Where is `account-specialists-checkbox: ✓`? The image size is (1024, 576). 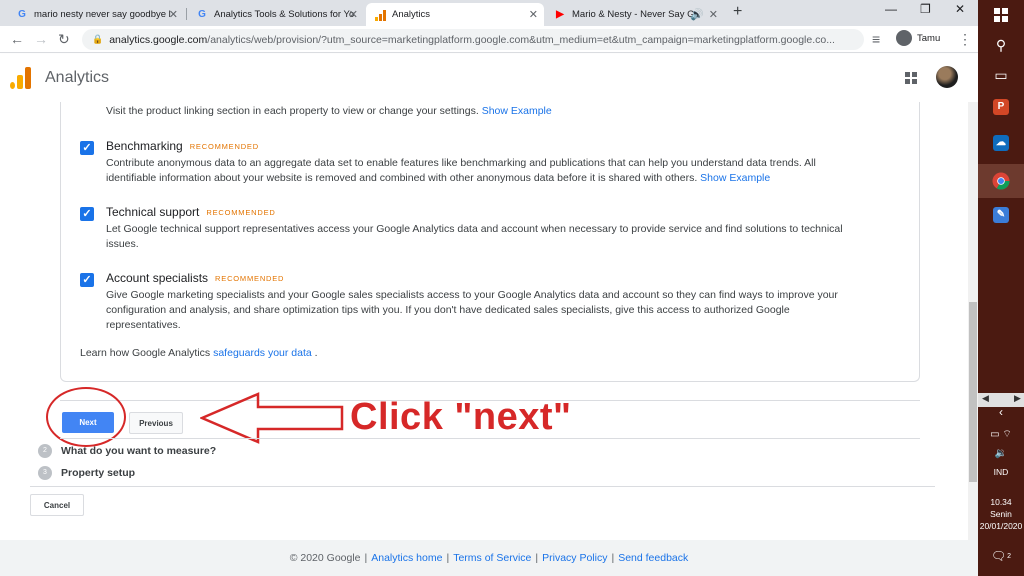
account-specialists-checkbox: ✓ is located at coordinates (87, 280).